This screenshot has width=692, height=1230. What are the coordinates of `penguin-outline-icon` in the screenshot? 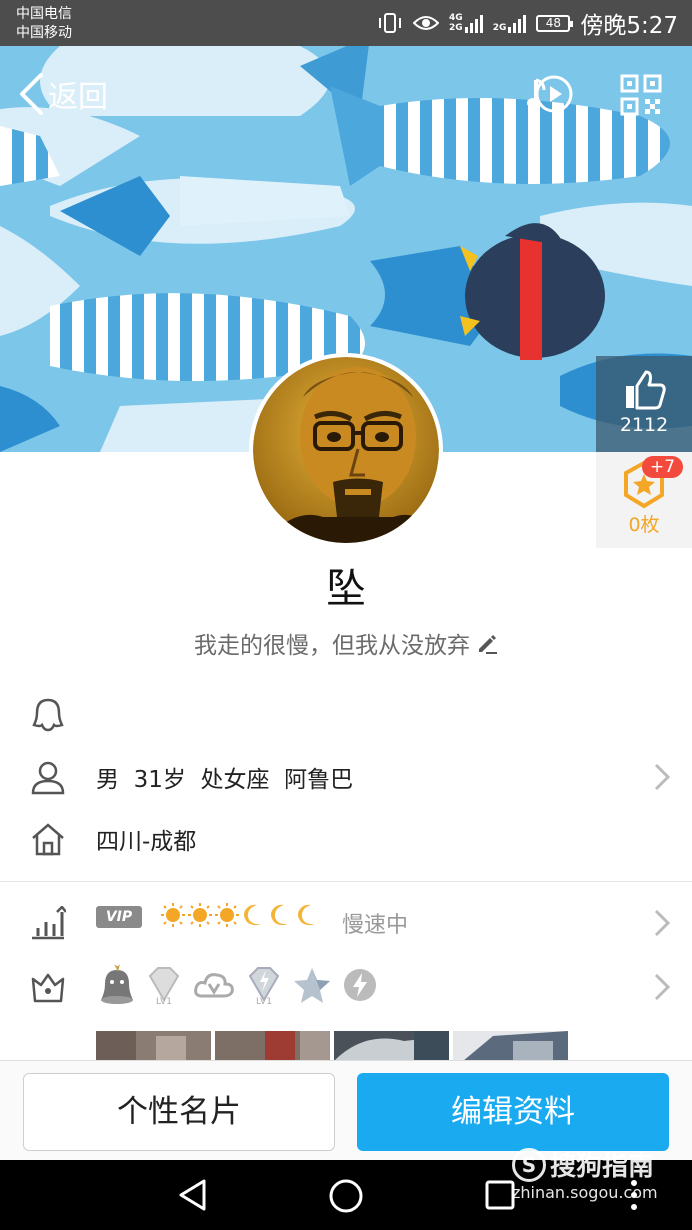 It's located at (48, 715).